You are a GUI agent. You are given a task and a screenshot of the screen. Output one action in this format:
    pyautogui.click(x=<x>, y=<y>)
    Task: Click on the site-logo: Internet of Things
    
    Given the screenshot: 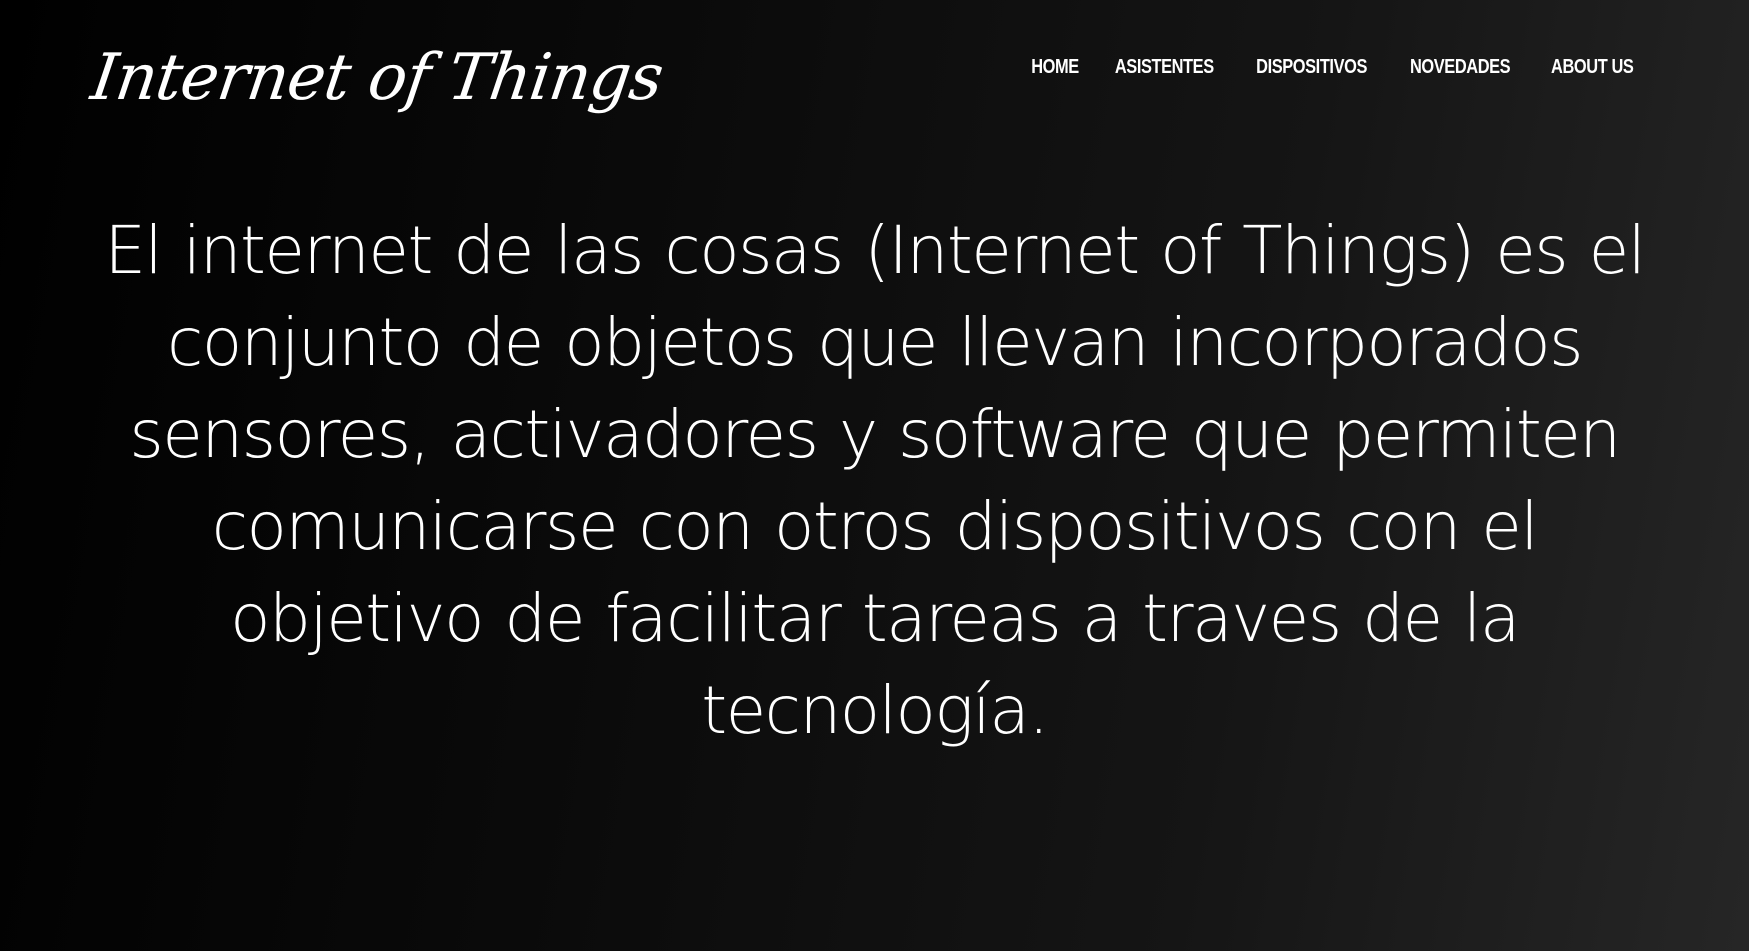 What is the action you would take?
    pyautogui.click(x=376, y=78)
    